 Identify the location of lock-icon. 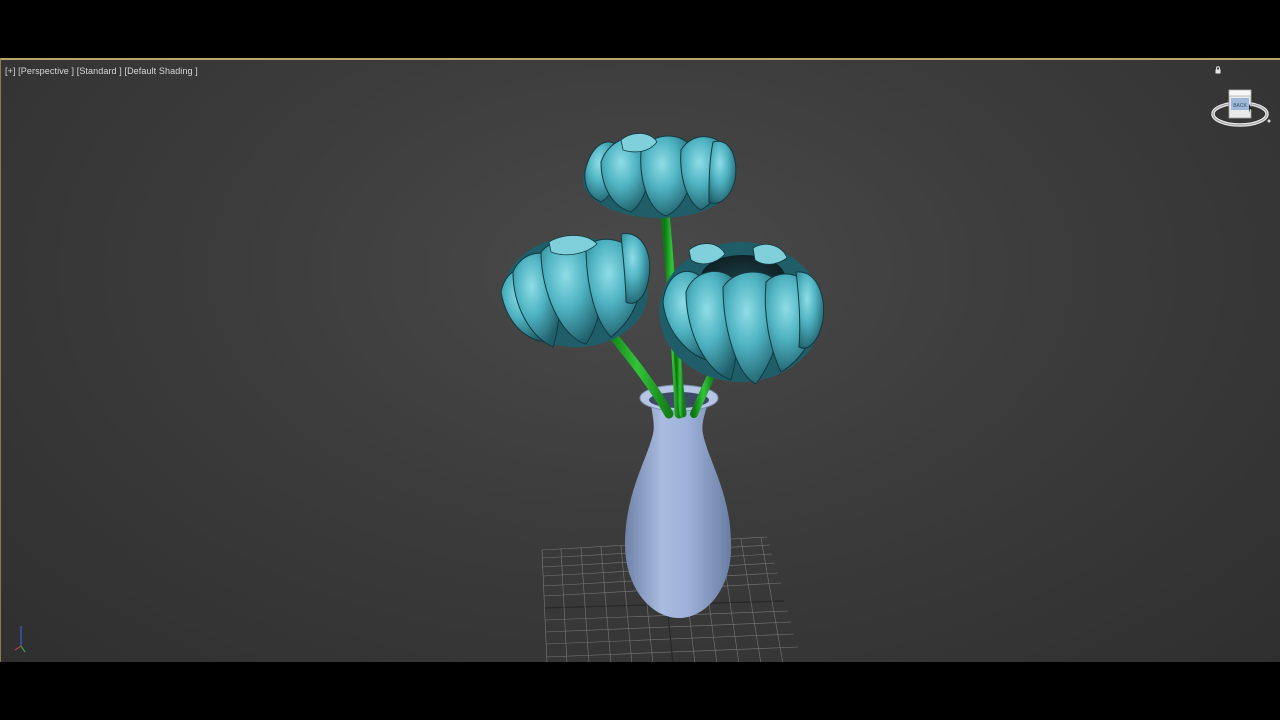
(1218, 70).